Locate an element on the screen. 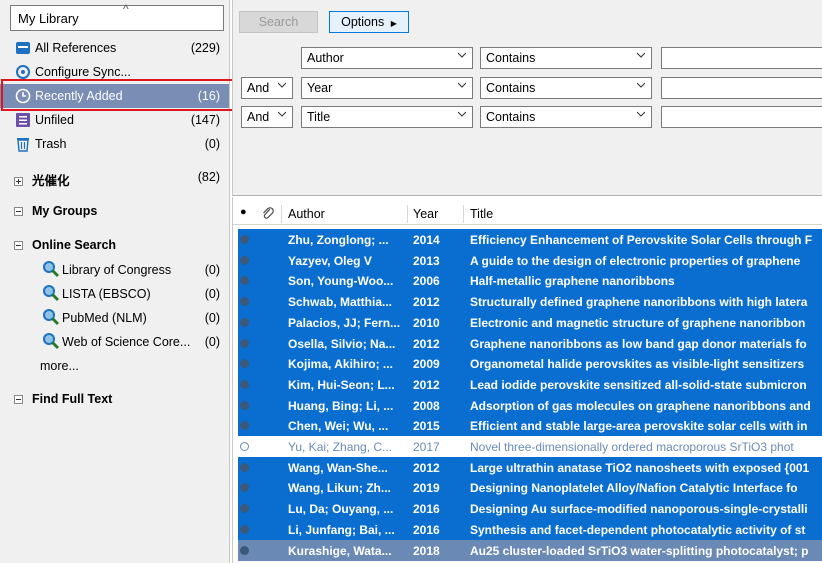 This screenshot has height=563, width=822. online-search-label: Library of Congress is located at coordinates (117, 270).